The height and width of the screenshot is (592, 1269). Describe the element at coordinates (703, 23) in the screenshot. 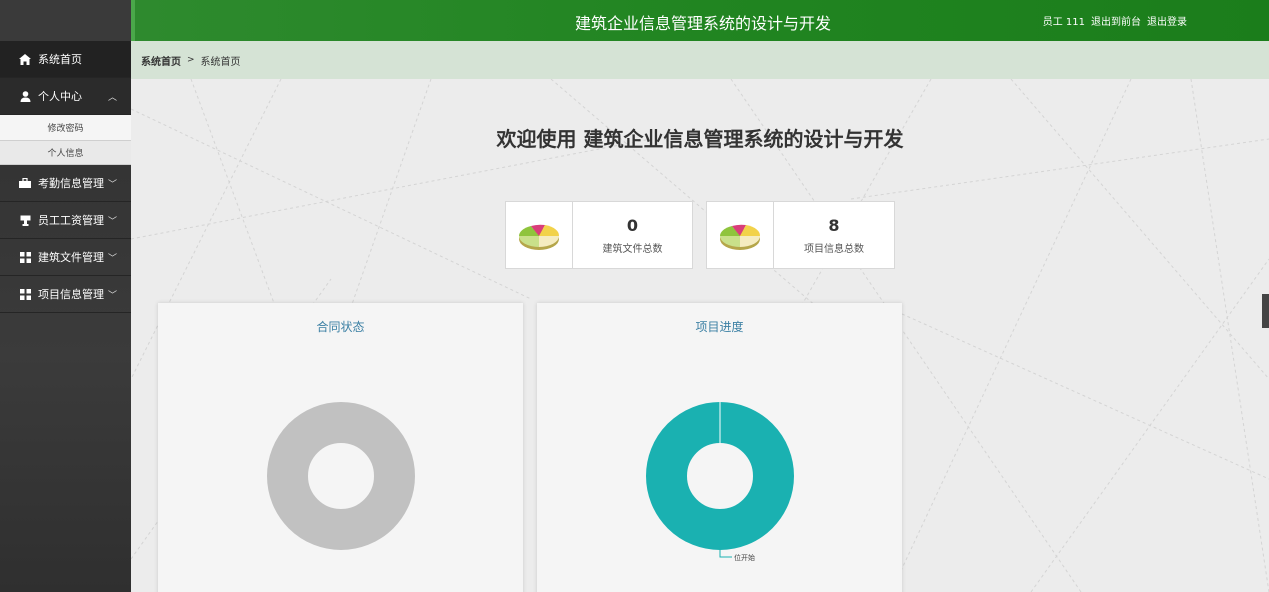

I see `app-title: 建筑企业信息管理系统的设计与开发` at that location.